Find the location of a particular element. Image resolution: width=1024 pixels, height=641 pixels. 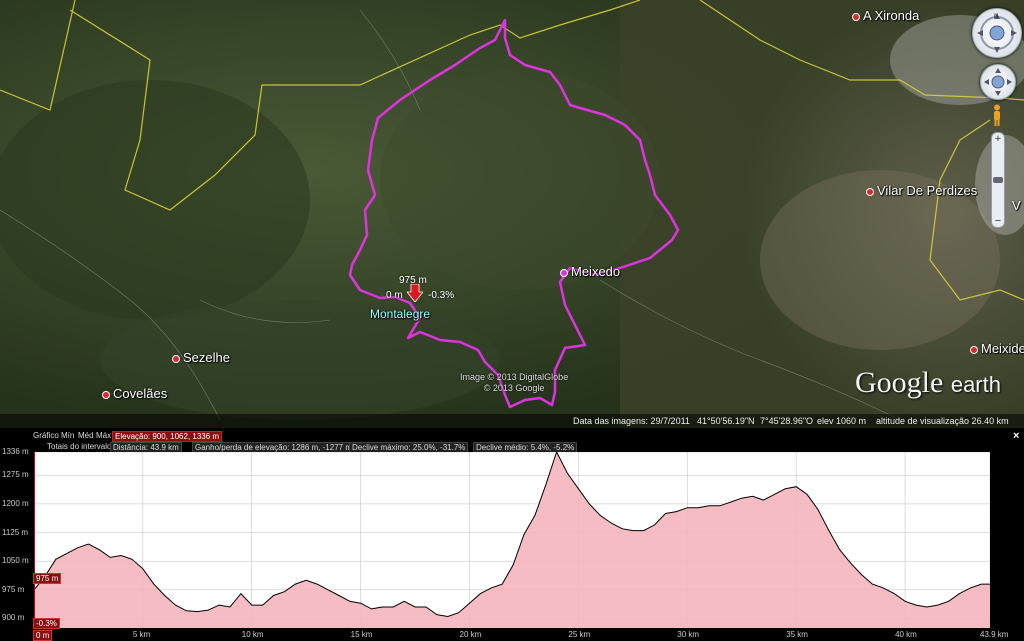

x-tick-label: 10 km is located at coordinates (252, 634).